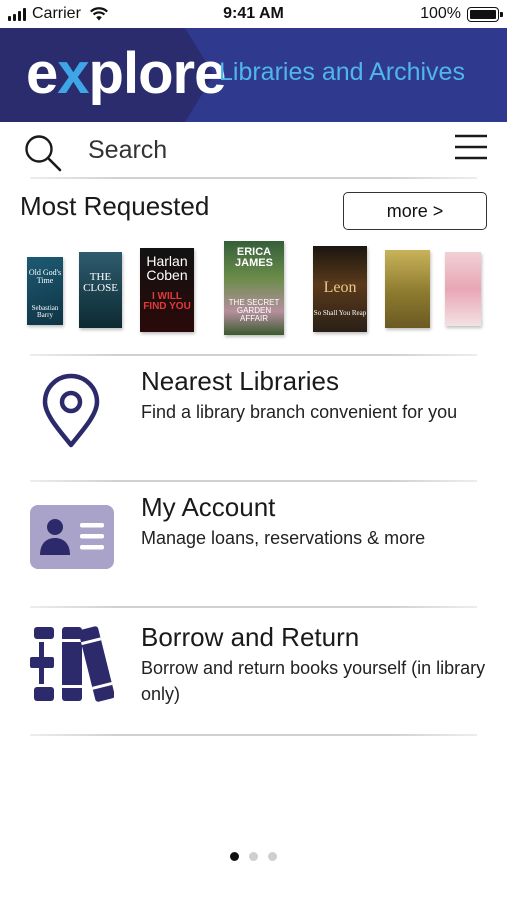  I want to click on section-description: Manage loans, reservations & more, so click(283, 538).